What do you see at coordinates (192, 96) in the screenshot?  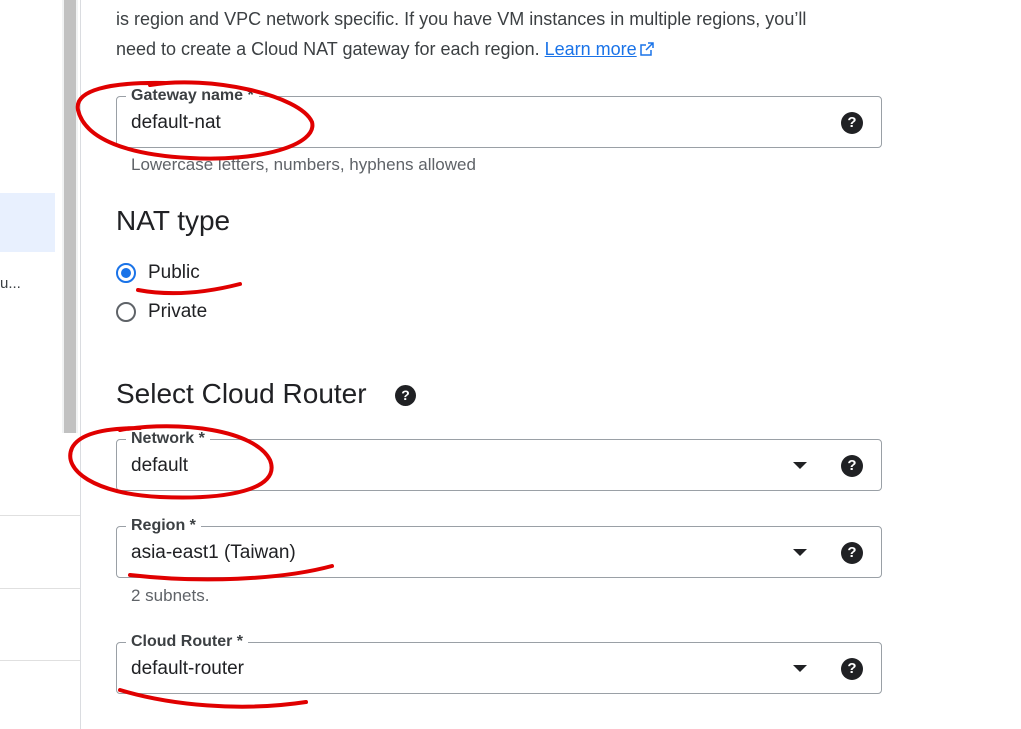 I see `gateway-name-label: Gateway name *` at bounding box center [192, 96].